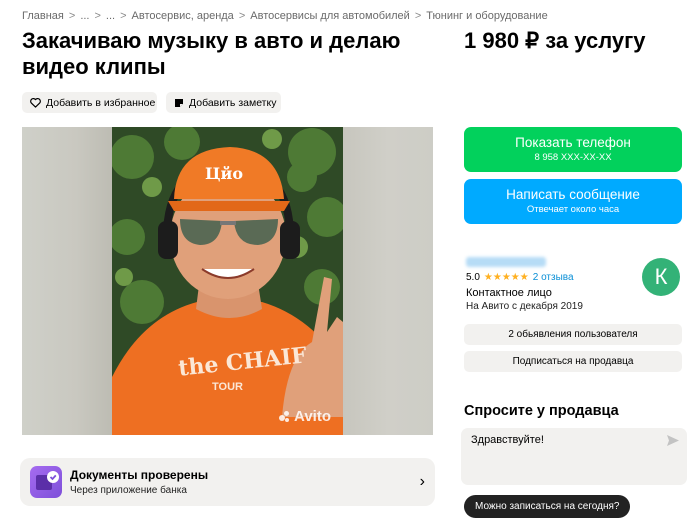  I want to click on write-message-label: Написать сообщение, so click(573, 194).